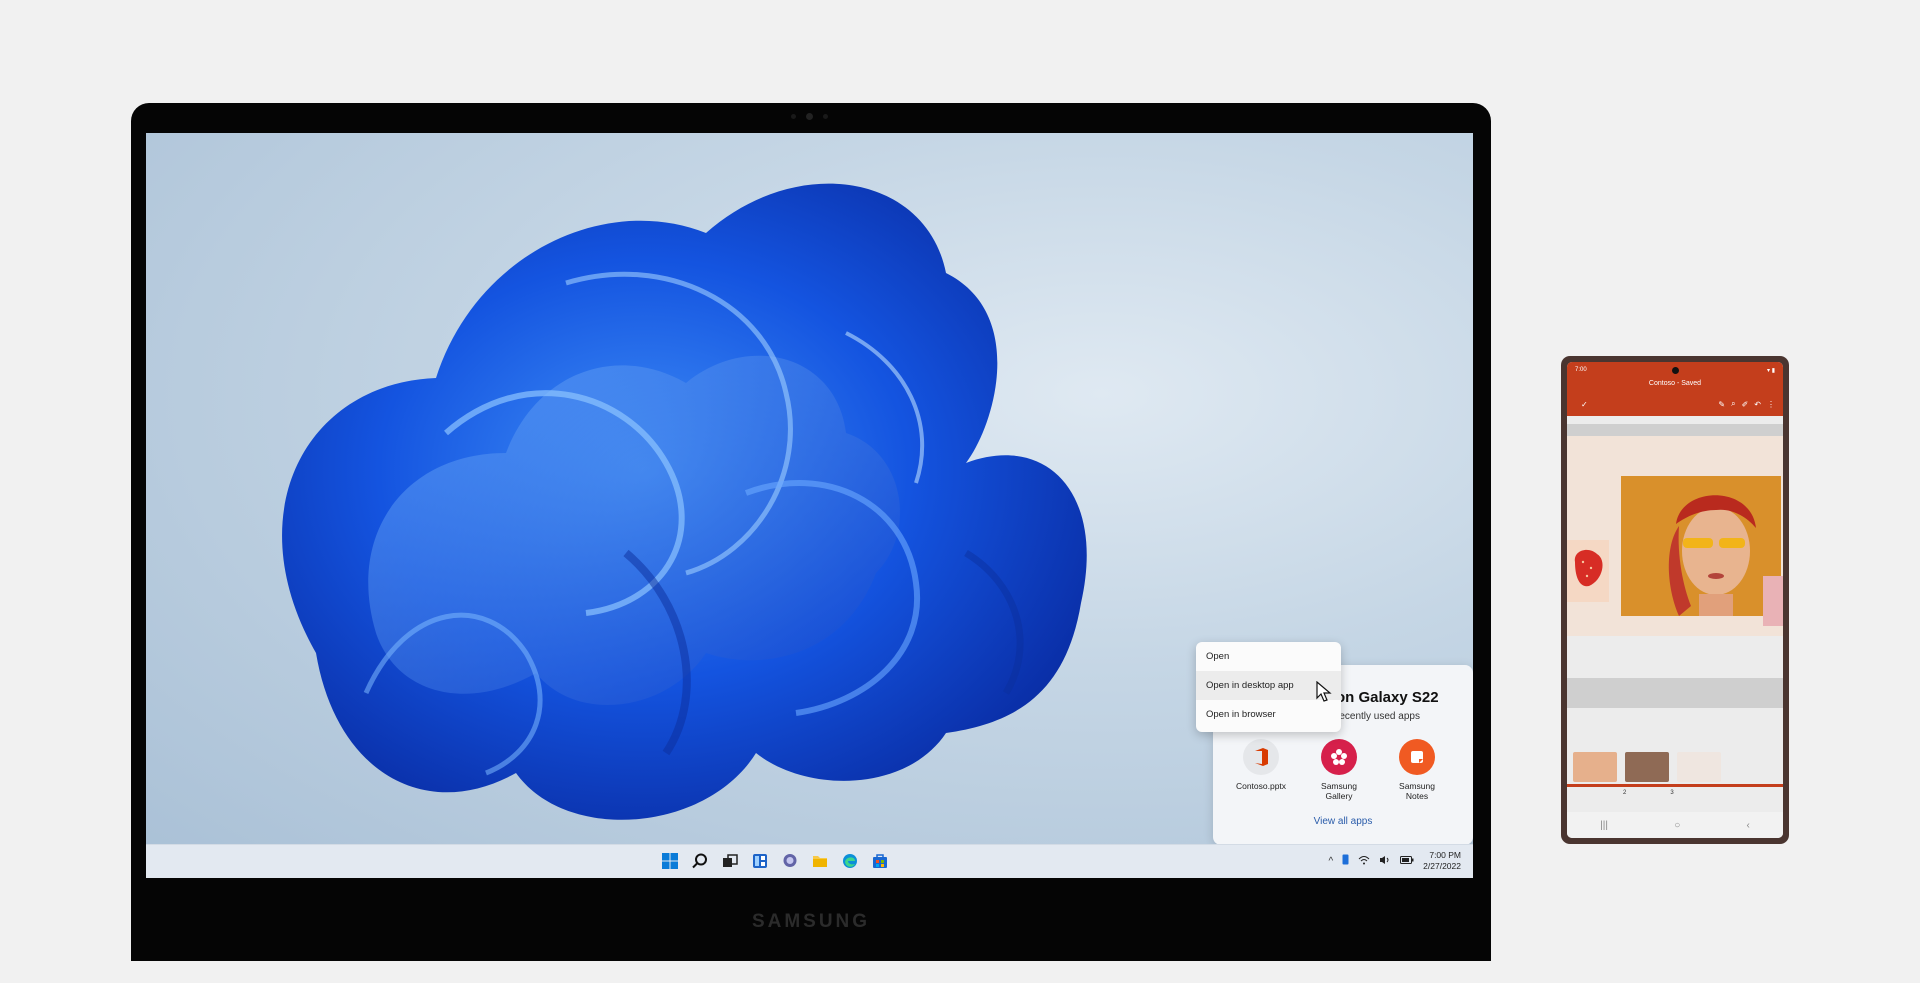 The width and height of the screenshot is (1920, 983). Describe the element at coordinates (1648, 793) in the screenshot. I see `slide-thumb-numbers: 2 3` at that location.